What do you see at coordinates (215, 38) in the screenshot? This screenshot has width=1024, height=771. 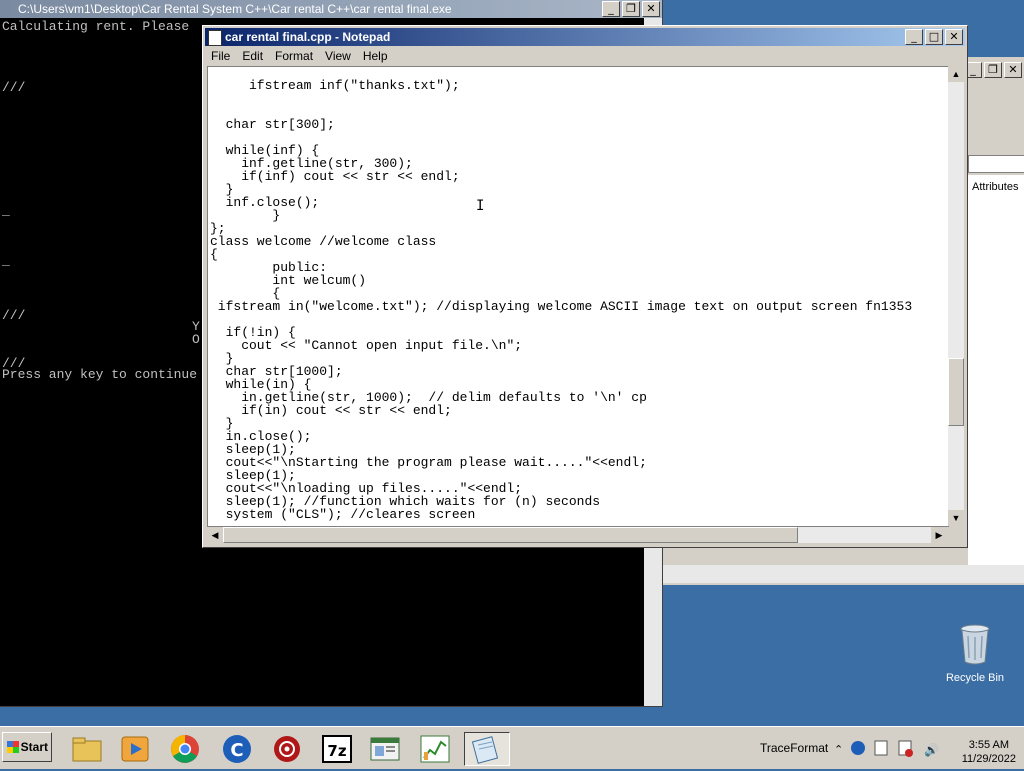 I see `notepad-app-icon` at bounding box center [215, 38].